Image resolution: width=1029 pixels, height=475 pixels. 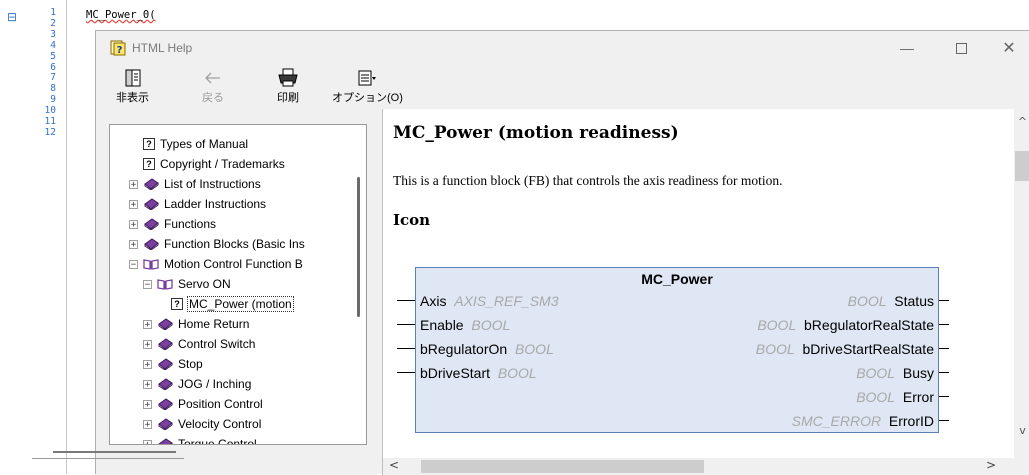 I want to click on nav-scrollbar, so click(x=358, y=247).